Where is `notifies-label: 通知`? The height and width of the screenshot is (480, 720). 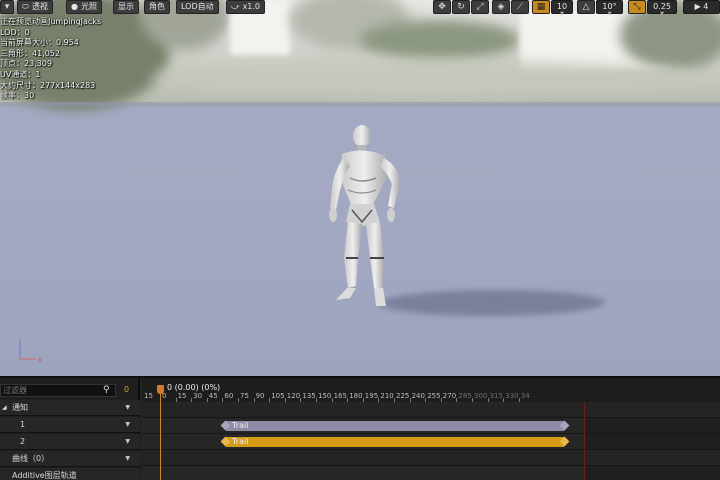 notifies-label: 通知 is located at coordinates (20, 407).